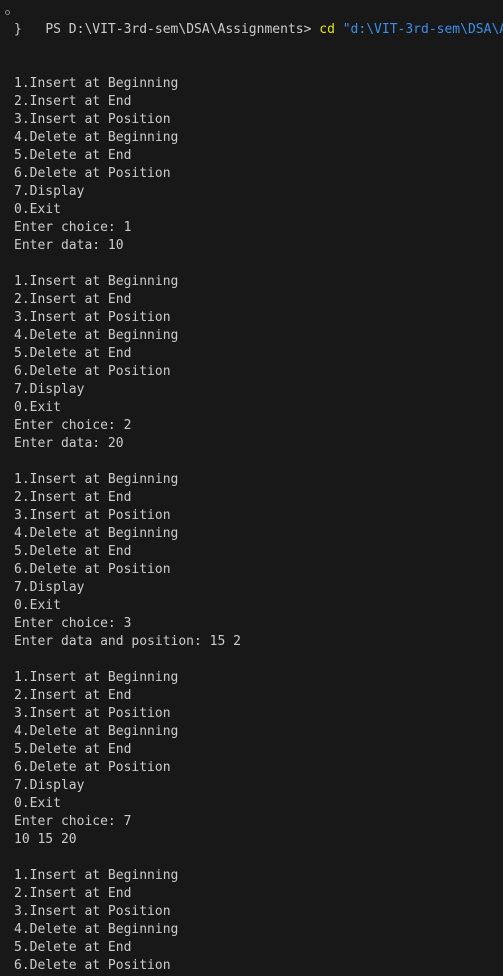 Image resolution: width=503 pixels, height=976 pixels. What do you see at coordinates (18, 29) in the screenshot?
I see `continuation-line: }` at bounding box center [18, 29].